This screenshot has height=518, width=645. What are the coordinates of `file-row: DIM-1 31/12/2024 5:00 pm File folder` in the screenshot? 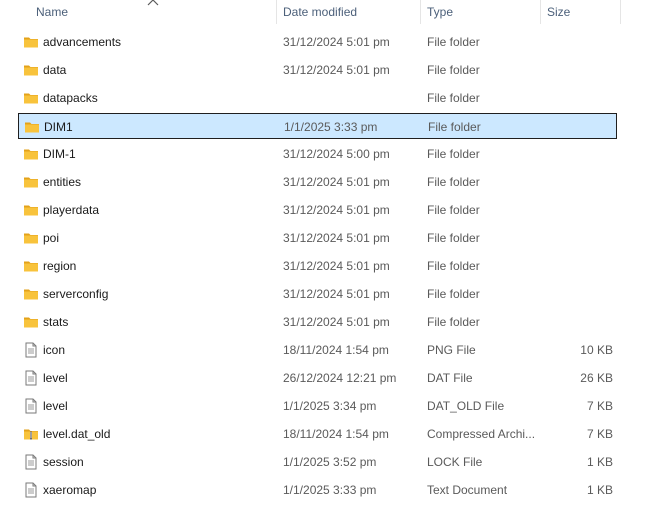 It's located at (317, 154).